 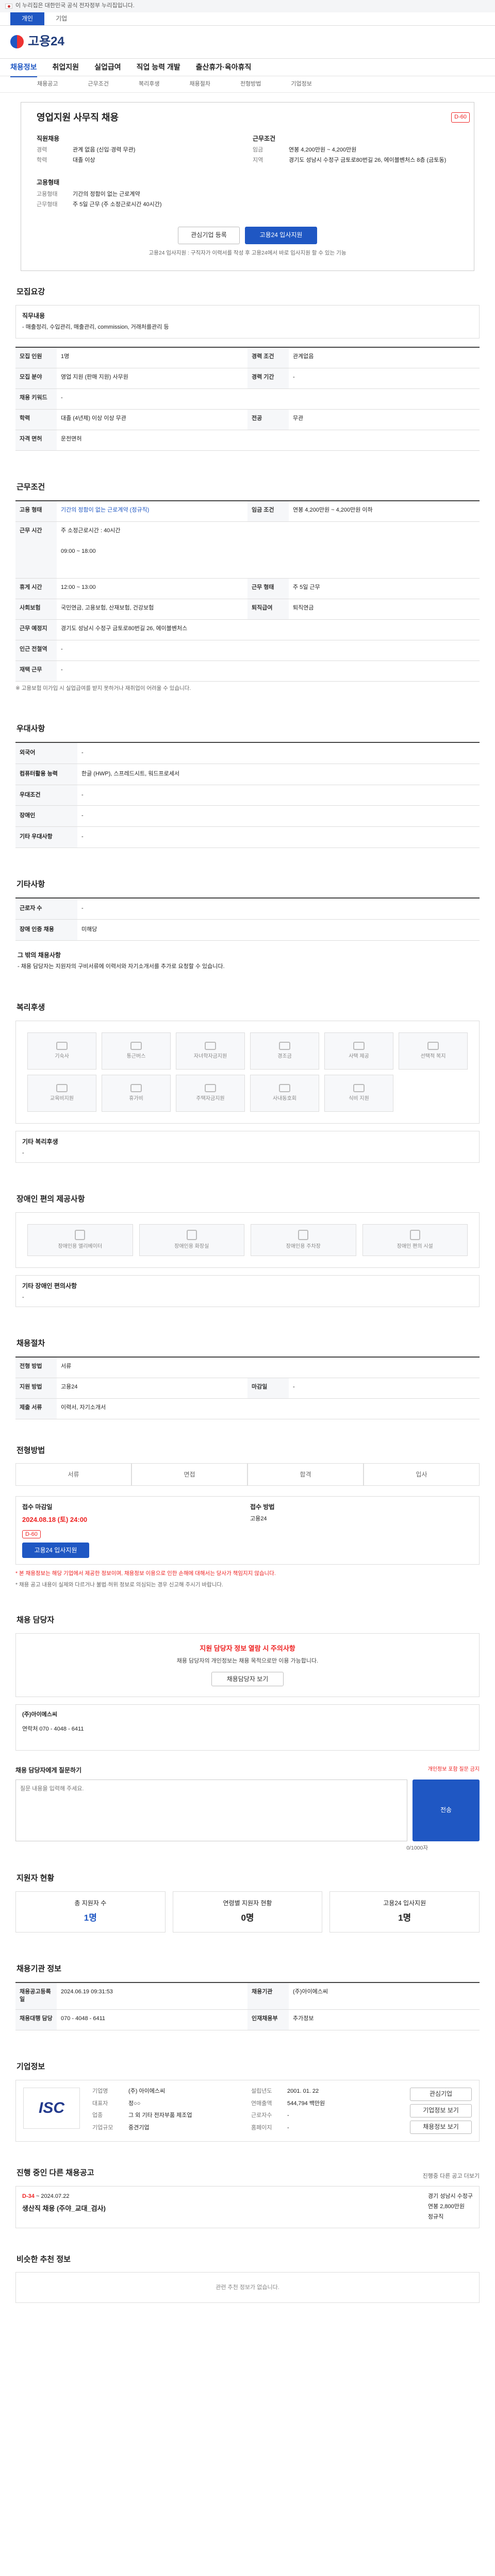 What do you see at coordinates (51, 2108) in the screenshot?
I see `company-logo: ISC` at bounding box center [51, 2108].